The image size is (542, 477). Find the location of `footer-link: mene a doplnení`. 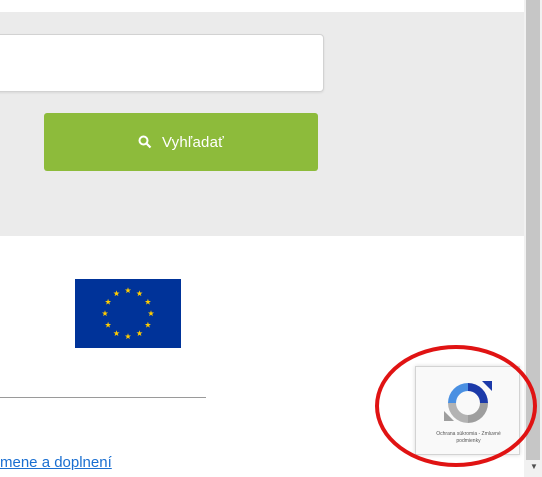

footer-link: mene a doplnení is located at coordinates (56, 462).